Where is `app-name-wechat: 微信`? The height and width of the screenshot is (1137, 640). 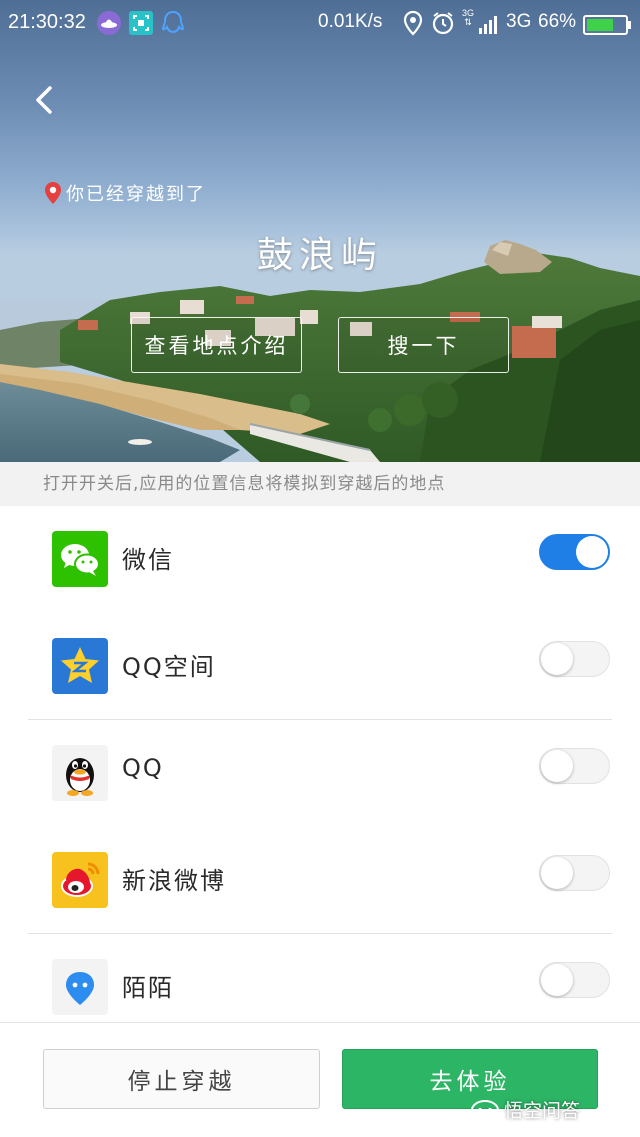
app-name-wechat: 微信 is located at coordinates (148, 560).